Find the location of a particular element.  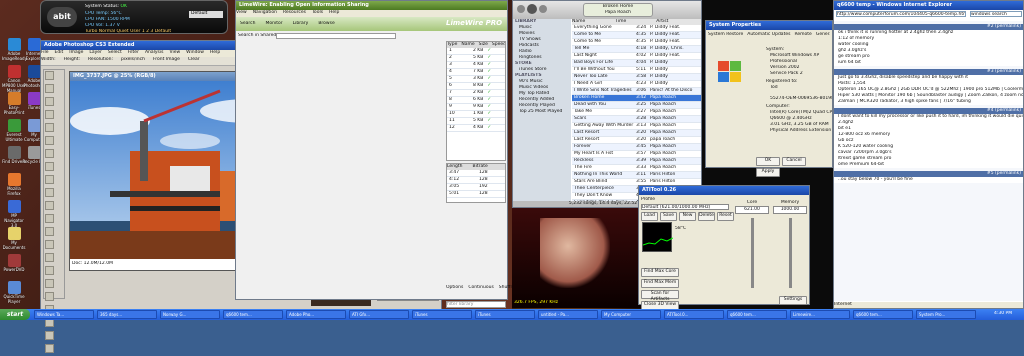

track-row: My Heart Is A Fist 3:57 Papa Roach is located at coordinates (636, 154).